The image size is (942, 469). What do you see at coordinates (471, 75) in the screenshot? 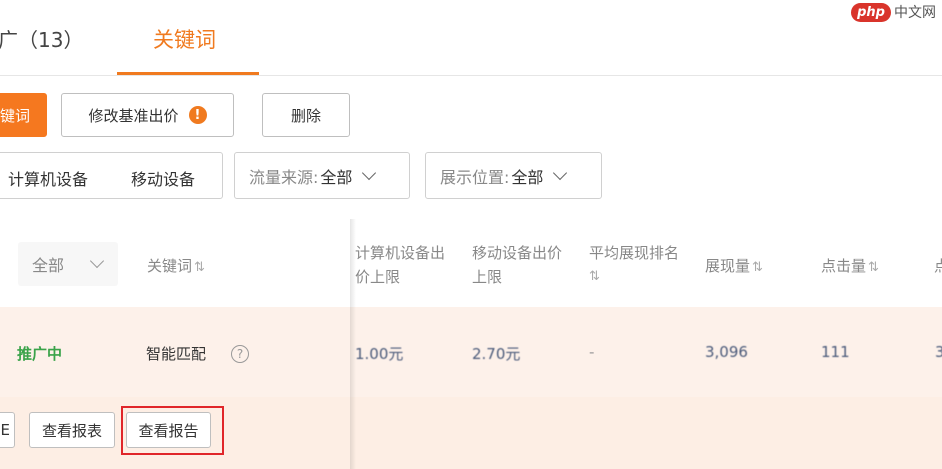
I see `tabs-divider` at bounding box center [471, 75].